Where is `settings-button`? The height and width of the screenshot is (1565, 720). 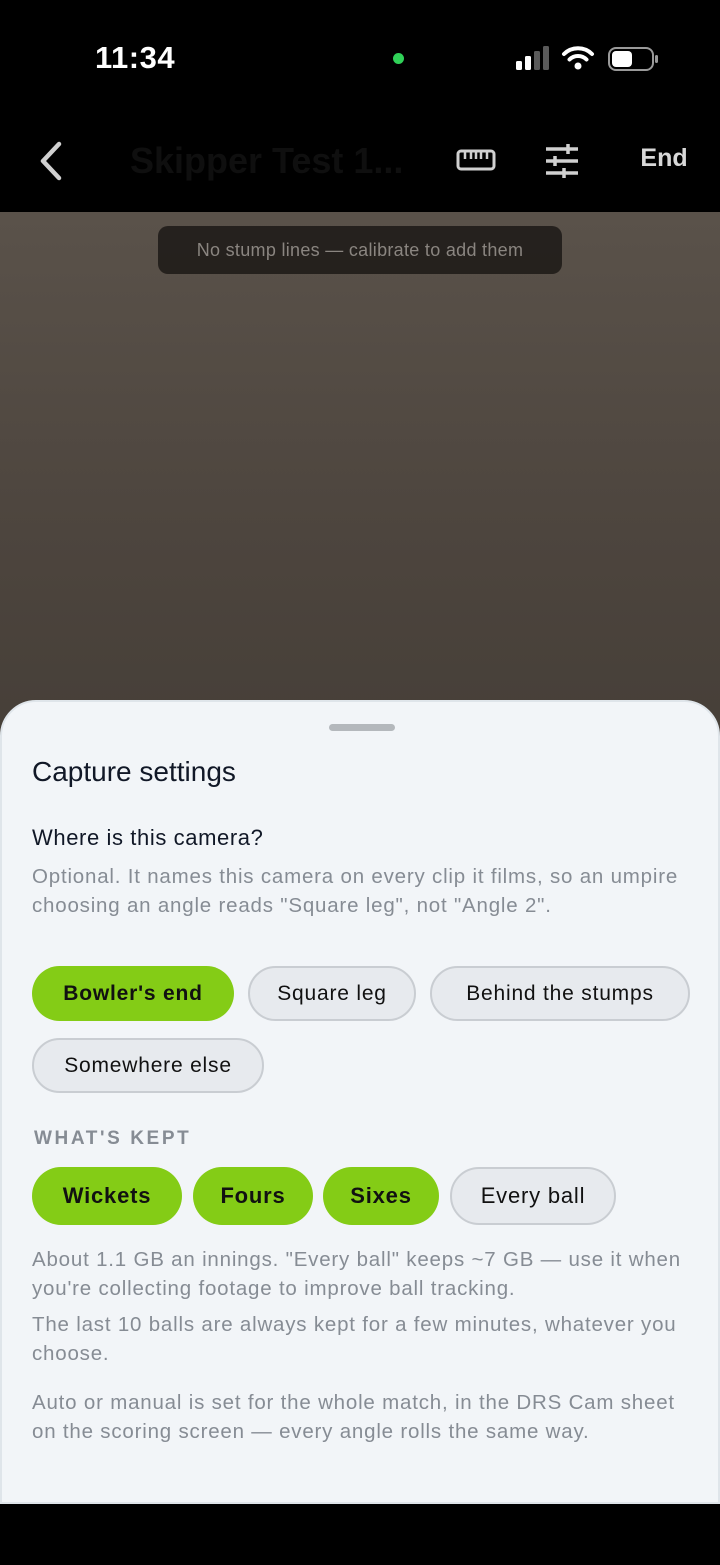
settings-button is located at coordinates (562, 161).